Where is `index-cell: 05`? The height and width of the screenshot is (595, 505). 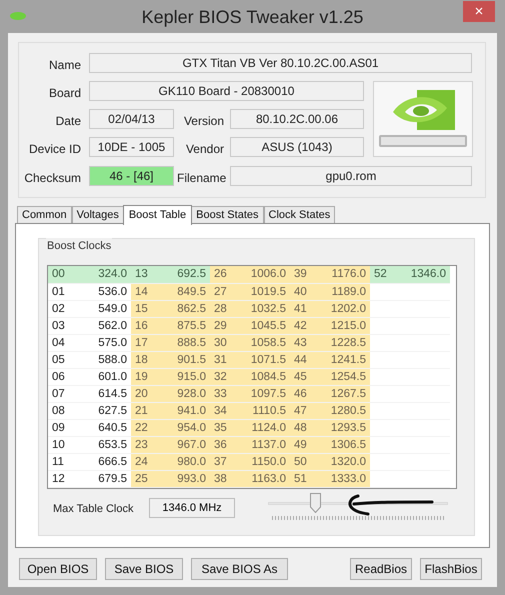 index-cell: 05 is located at coordinates (62, 359).